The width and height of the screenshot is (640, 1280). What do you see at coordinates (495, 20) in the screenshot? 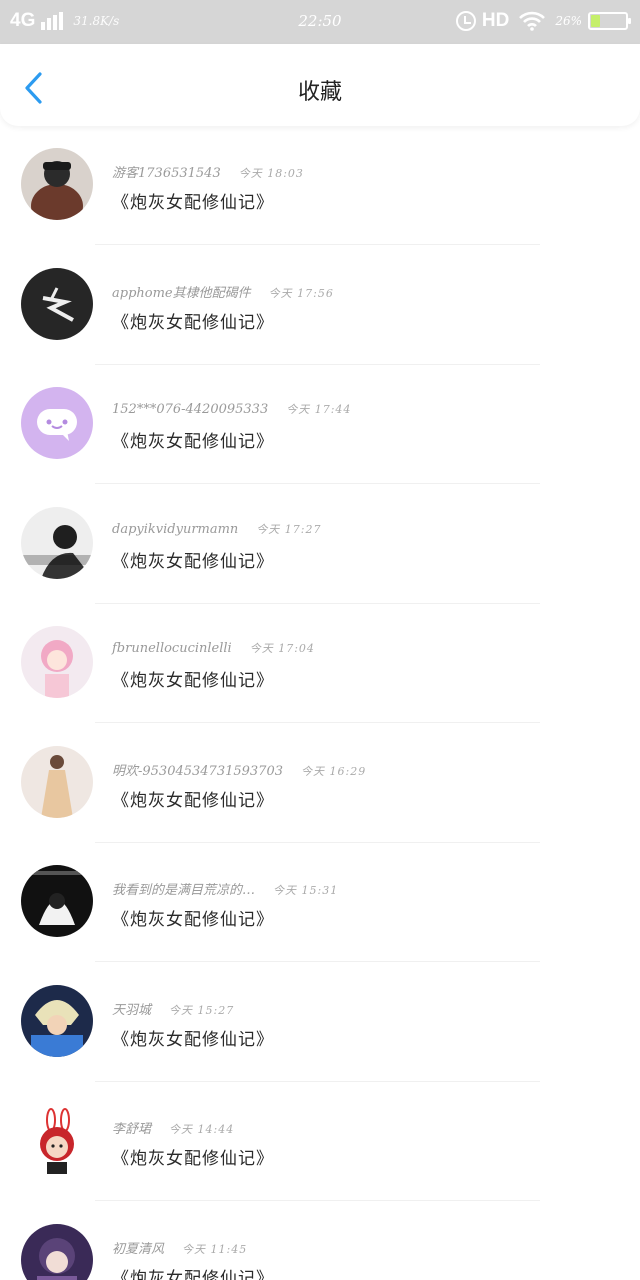
I see `hd-indicator: HD` at bounding box center [495, 20].